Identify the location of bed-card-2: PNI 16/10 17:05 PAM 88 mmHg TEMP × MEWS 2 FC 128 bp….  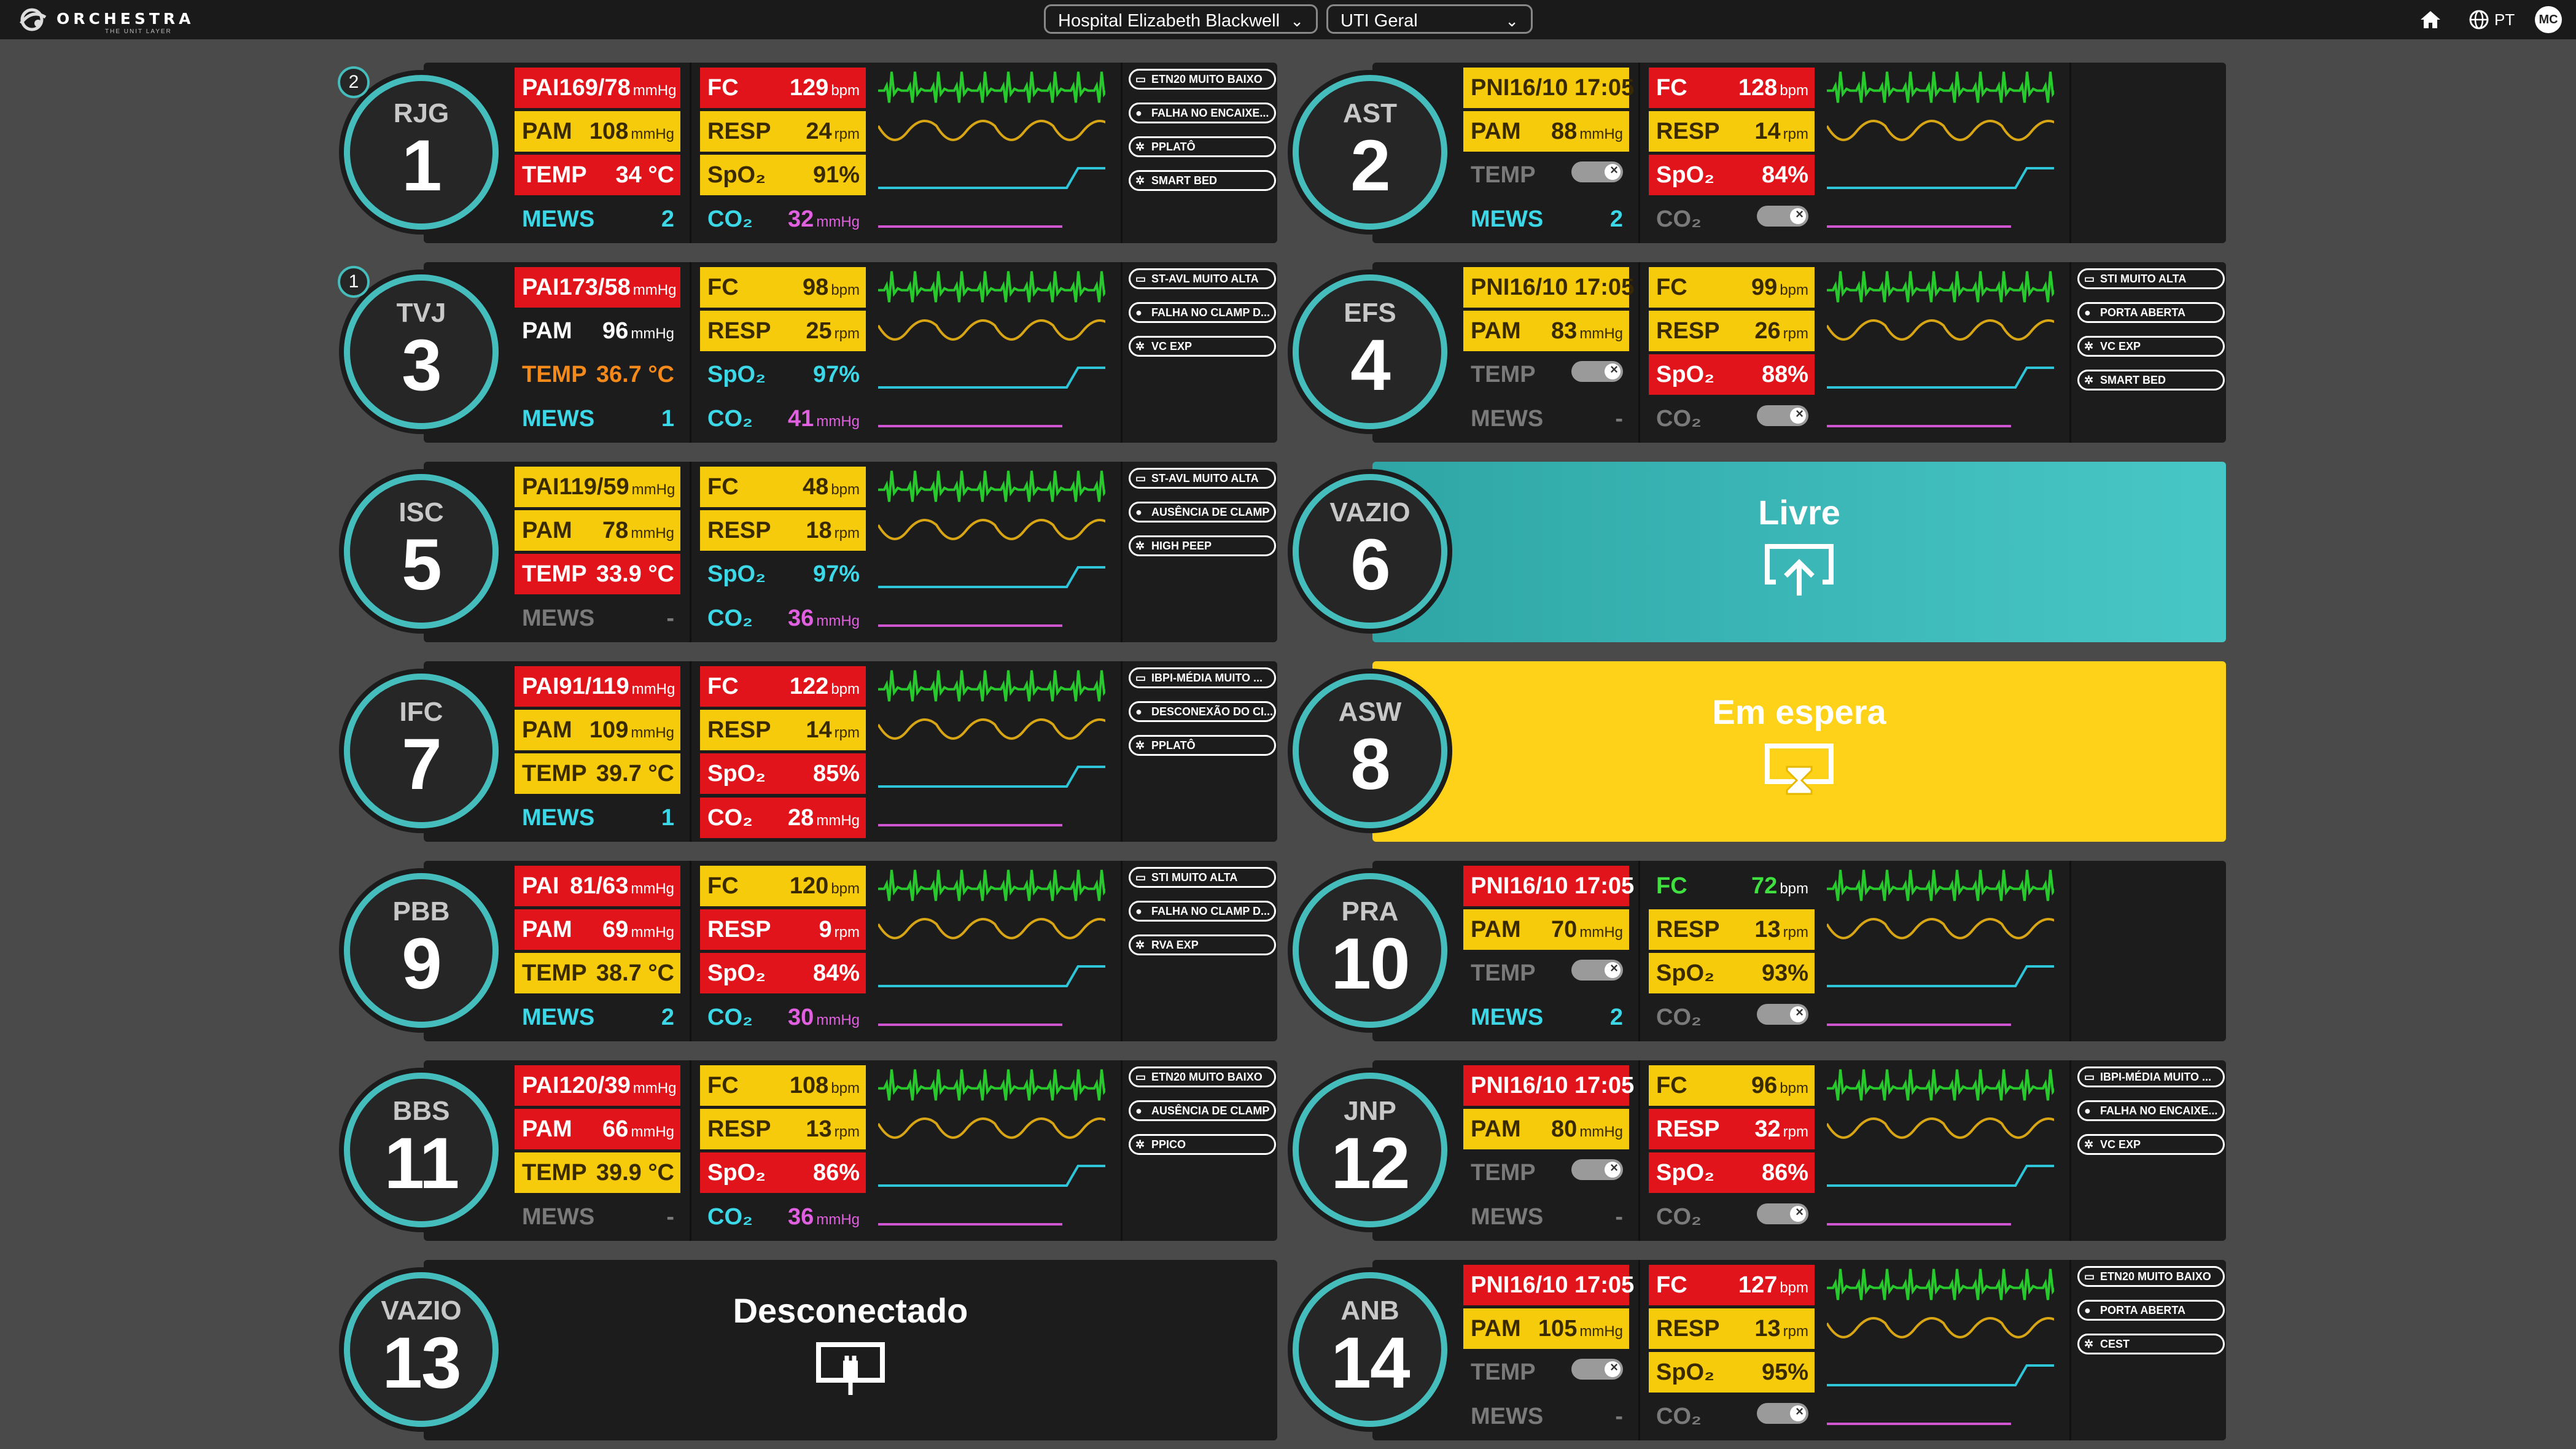
(1759, 153).